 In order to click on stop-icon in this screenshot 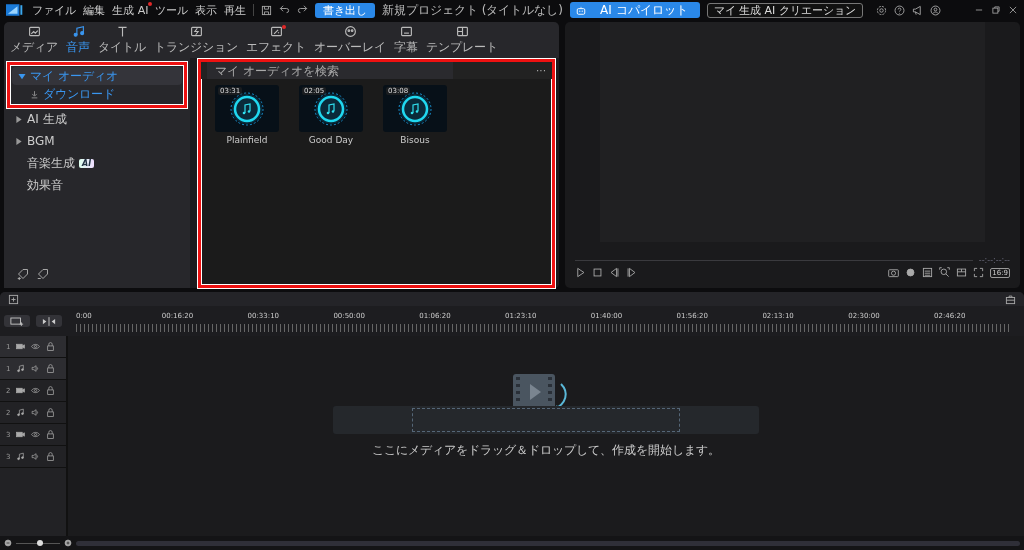, I will do `click(597, 272)`.